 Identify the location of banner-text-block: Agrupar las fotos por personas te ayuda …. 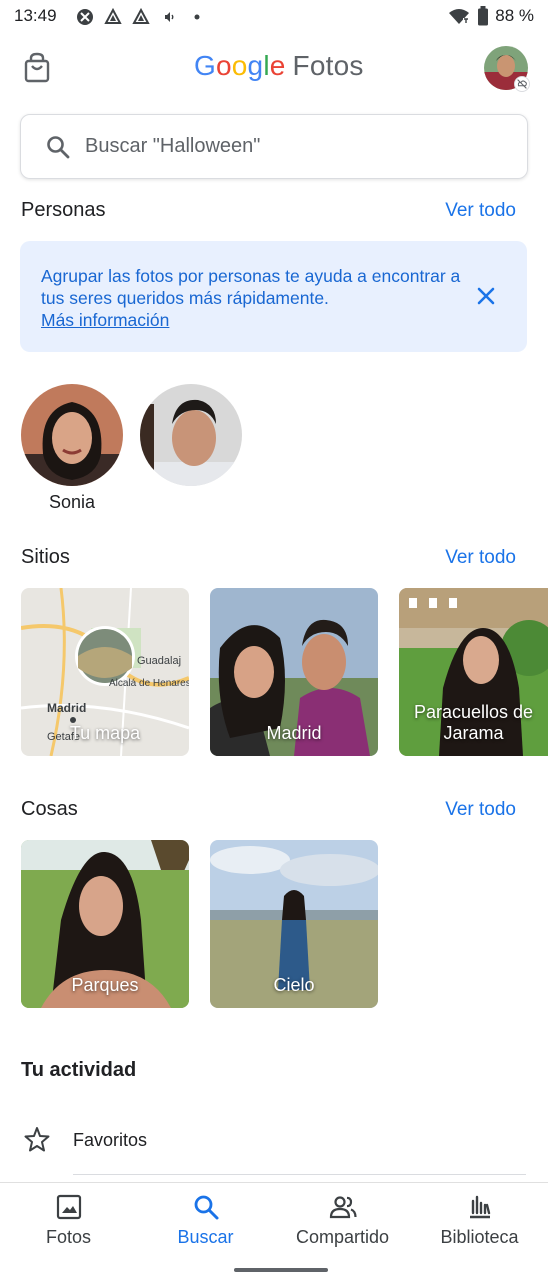
(256, 298).